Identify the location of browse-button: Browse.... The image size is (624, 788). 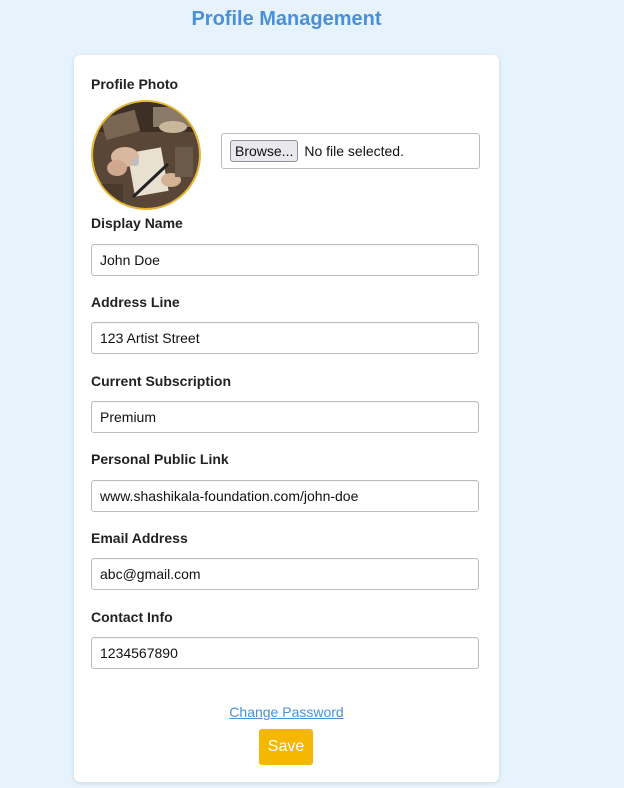
(264, 151).